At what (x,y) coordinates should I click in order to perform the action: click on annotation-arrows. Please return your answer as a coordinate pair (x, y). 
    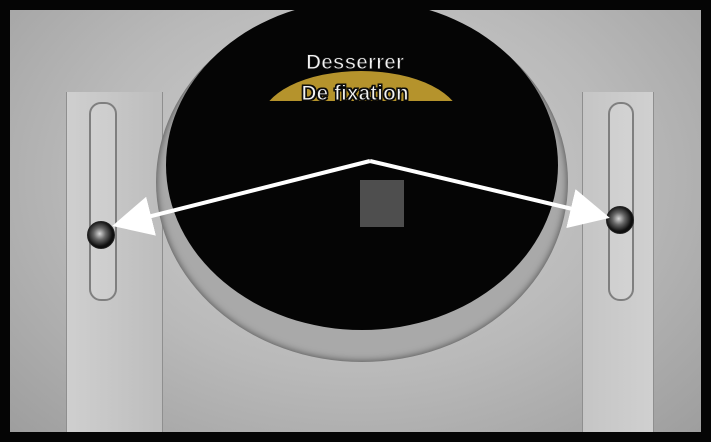
    Looking at the image, I should click on (361, 197).